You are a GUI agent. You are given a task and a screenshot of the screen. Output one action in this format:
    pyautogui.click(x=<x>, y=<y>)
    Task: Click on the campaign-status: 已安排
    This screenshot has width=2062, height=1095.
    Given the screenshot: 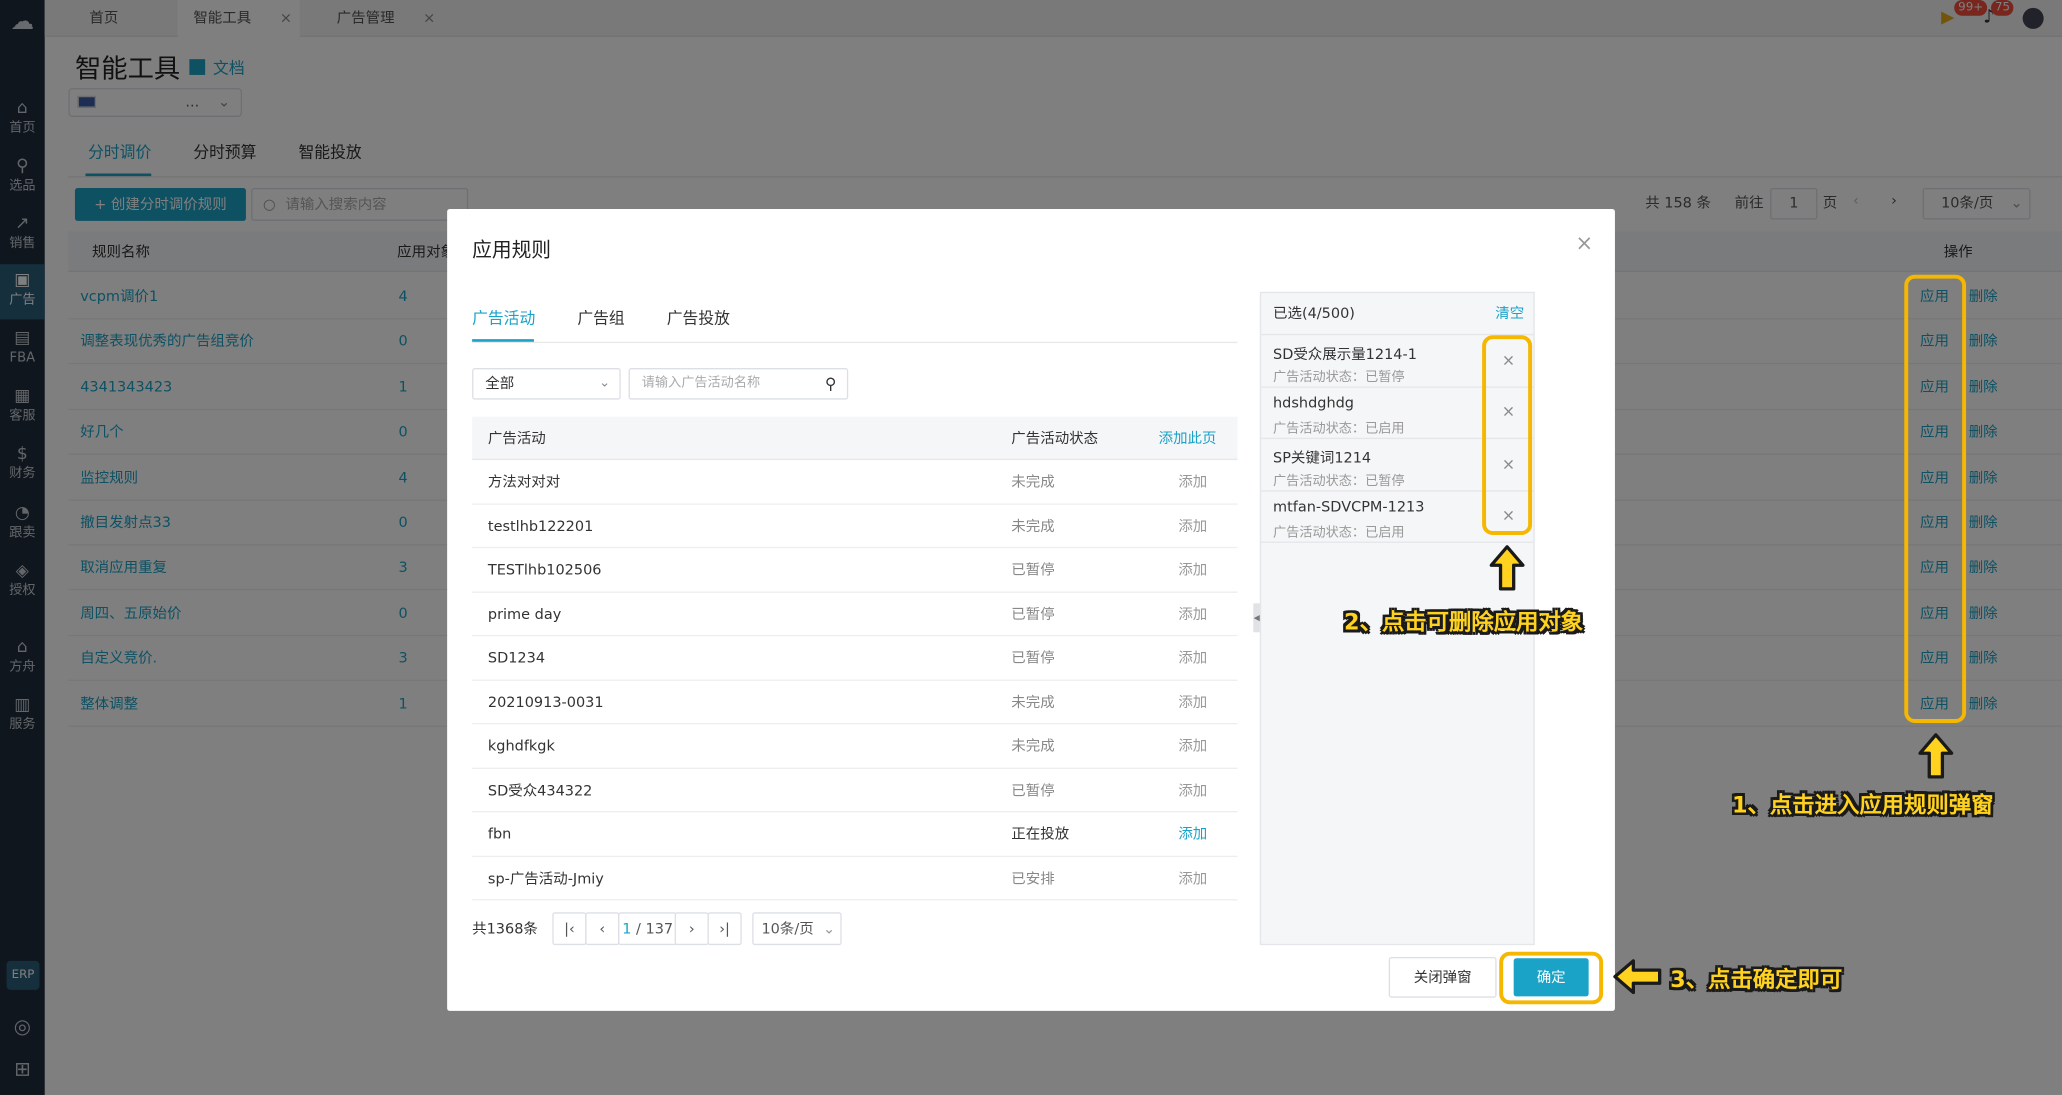 What is the action you would take?
    pyautogui.click(x=1033, y=878)
    